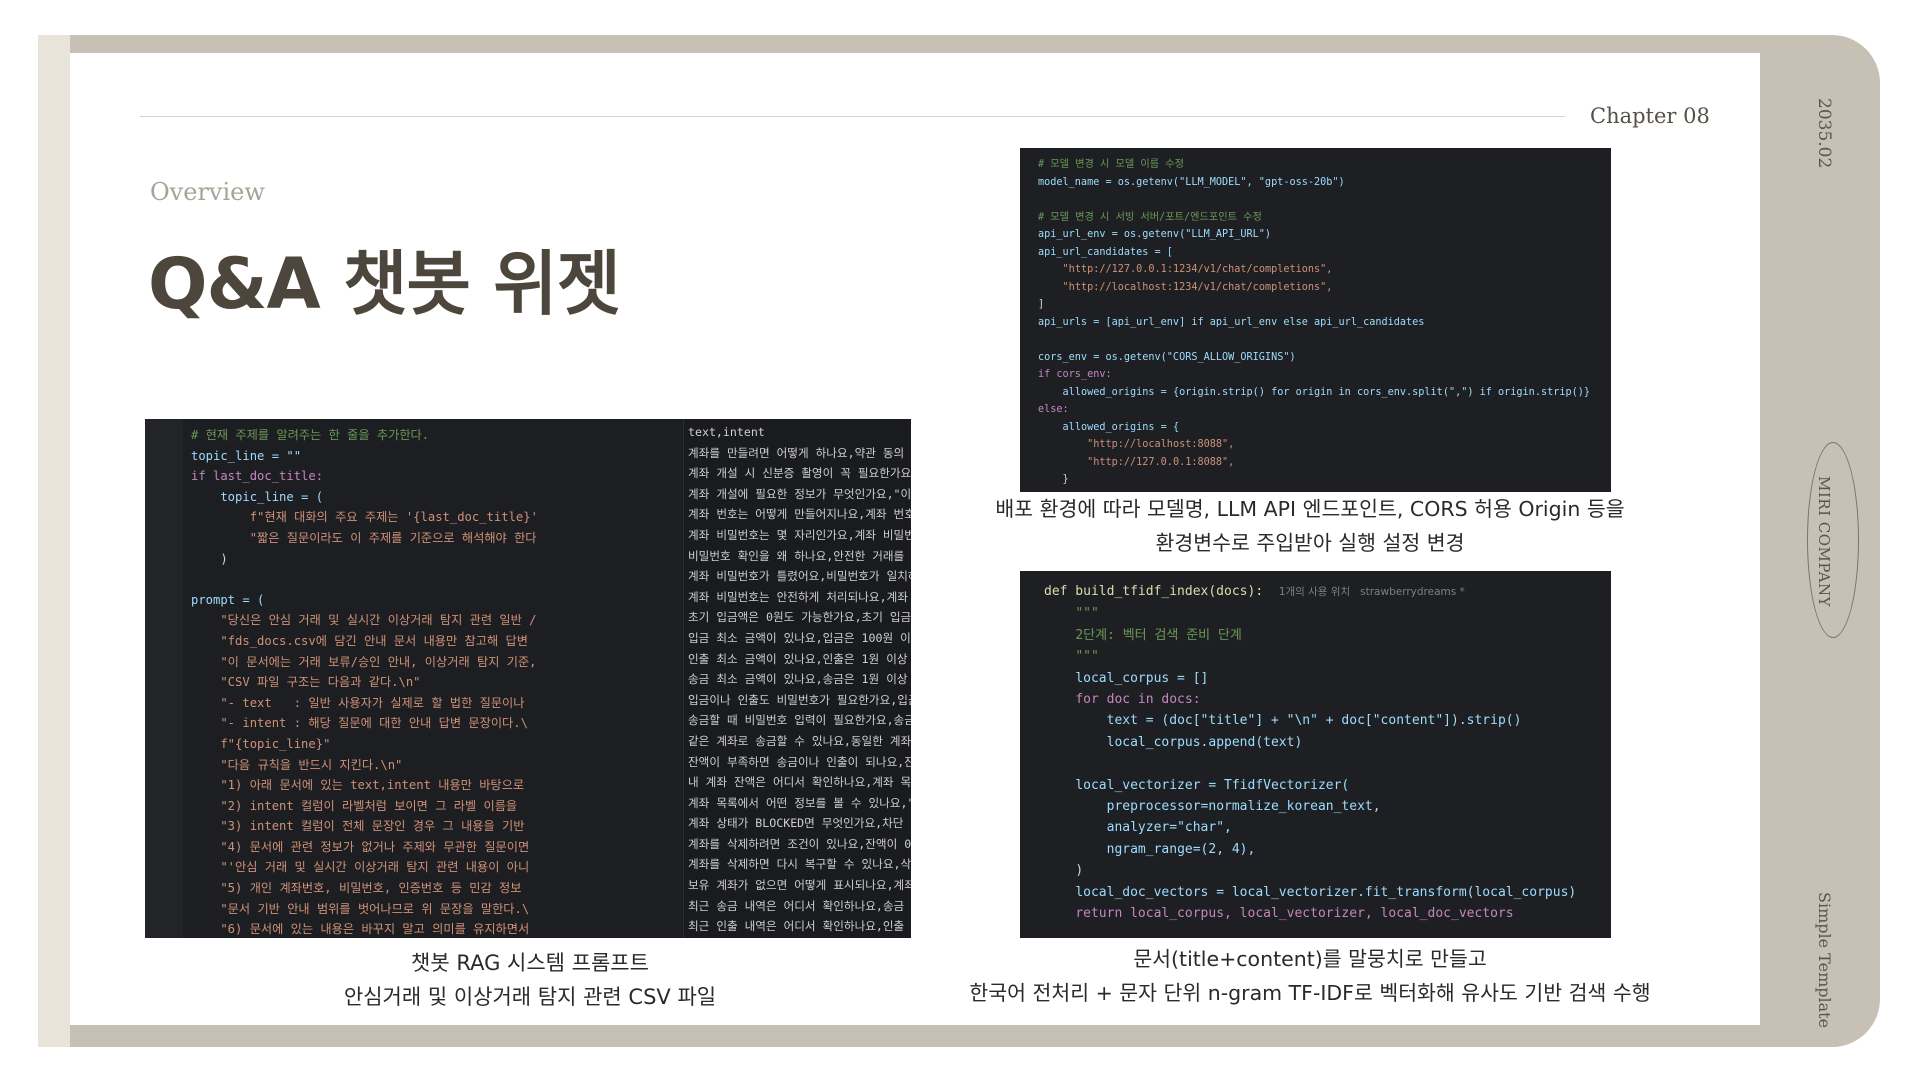  What do you see at coordinates (364, 517) in the screenshot?
I see `code-line: f"현재 대화의 주요 주제는 '{last_doc_title}'` at bounding box center [364, 517].